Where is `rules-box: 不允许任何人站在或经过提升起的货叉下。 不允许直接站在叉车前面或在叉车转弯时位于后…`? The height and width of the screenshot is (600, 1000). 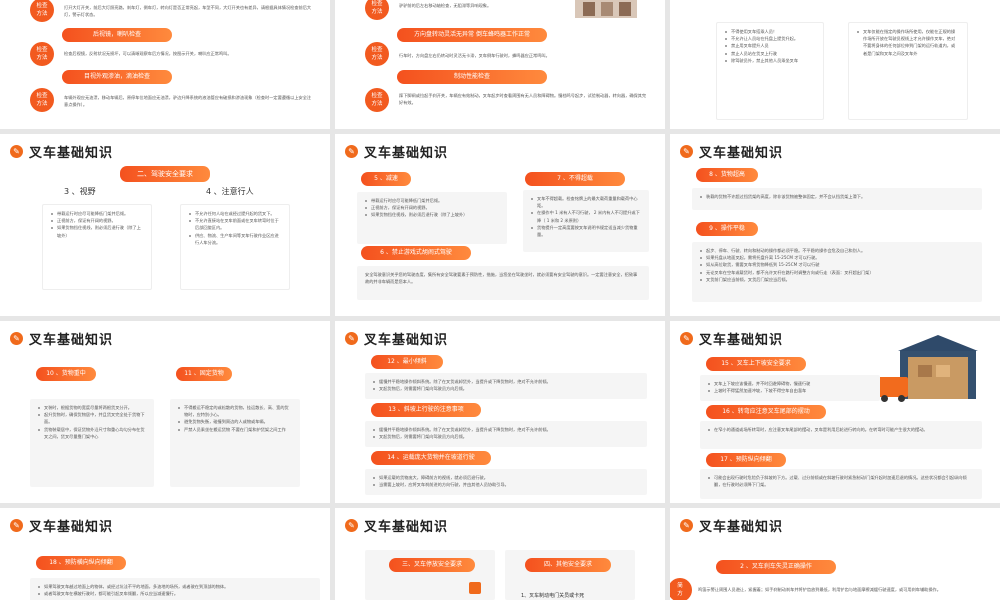
rules-box: 不允许任何人站在或经过提升起的货叉下。 不允许直接站在叉车前面或在叉车转弯时位于后… is located at coordinates (235, 247).